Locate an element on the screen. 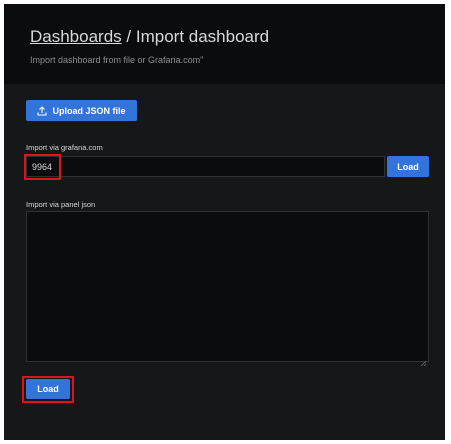 The image size is (451, 444). grafana-com-label: Import via grafana.com is located at coordinates (64, 147).